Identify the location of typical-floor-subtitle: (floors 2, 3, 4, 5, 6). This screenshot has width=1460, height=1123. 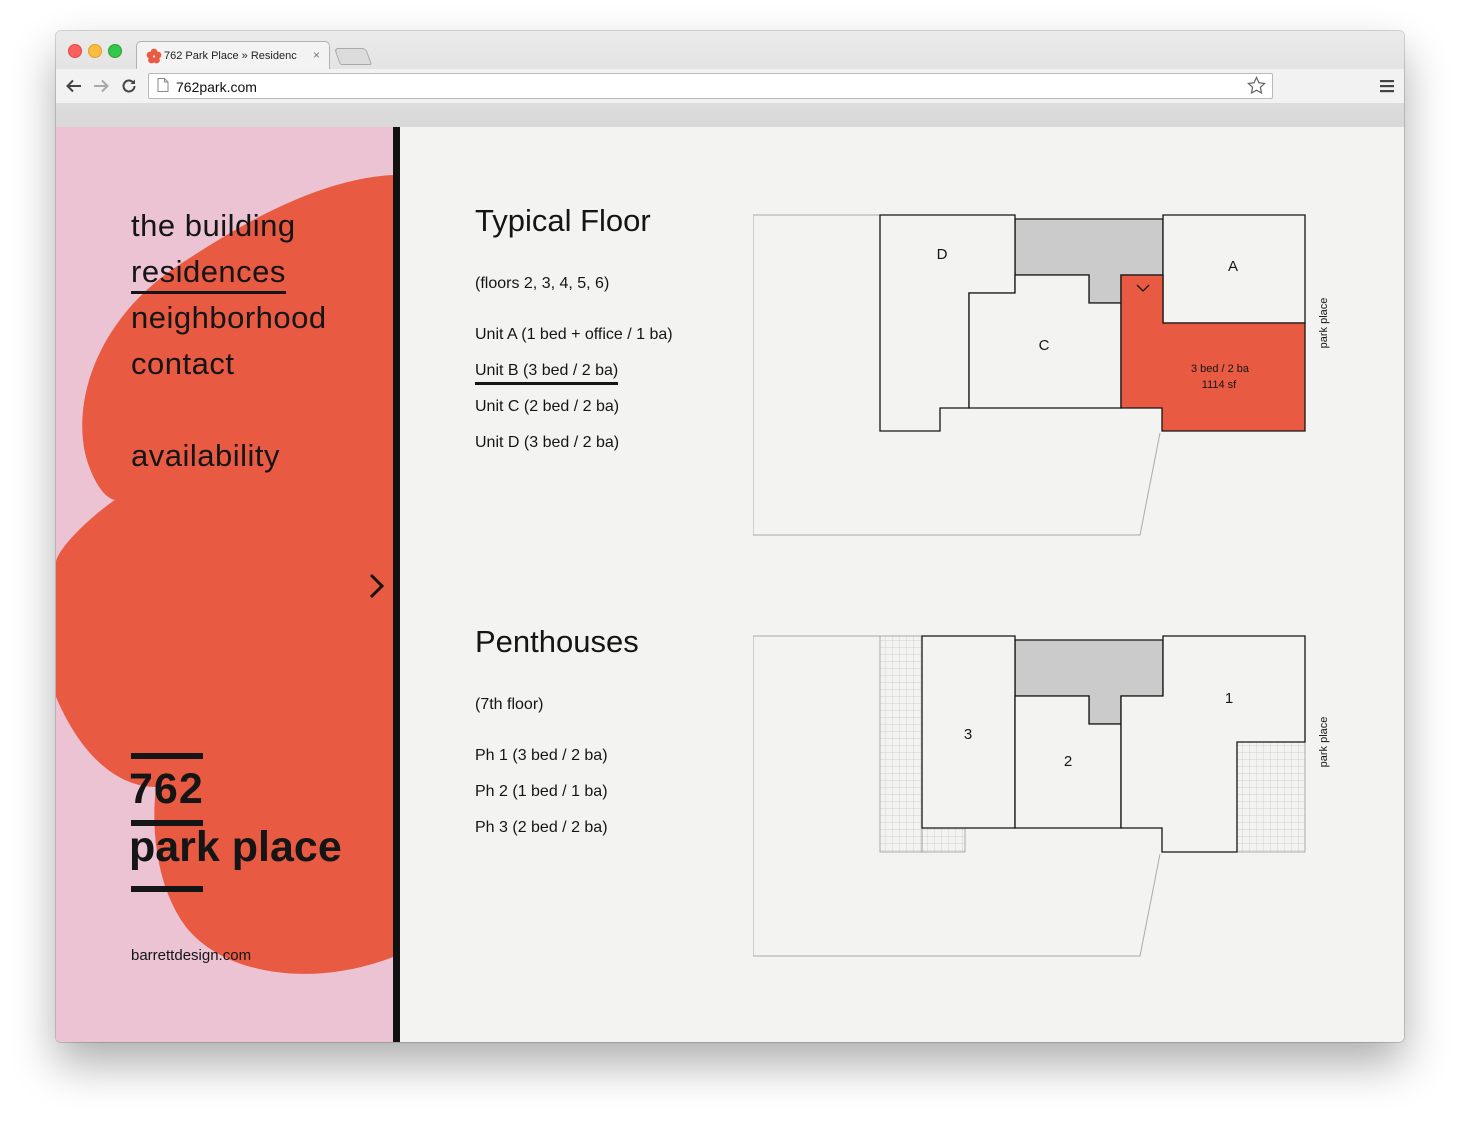
(542, 283).